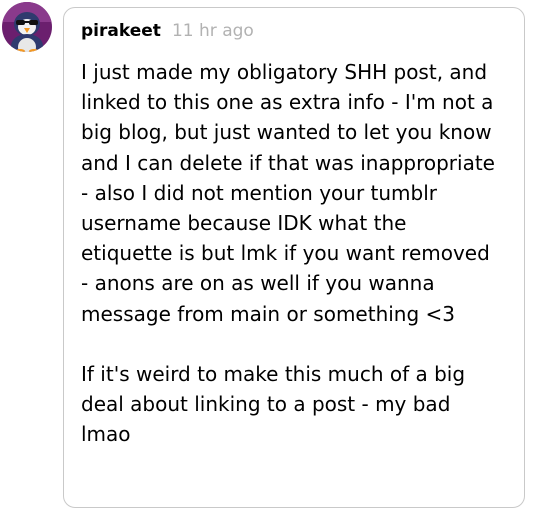  What do you see at coordinates (167, 31) in the screenshot?
I see `reply-meta: pirakeet 11 hr ago` at bounding box center [167, 31].